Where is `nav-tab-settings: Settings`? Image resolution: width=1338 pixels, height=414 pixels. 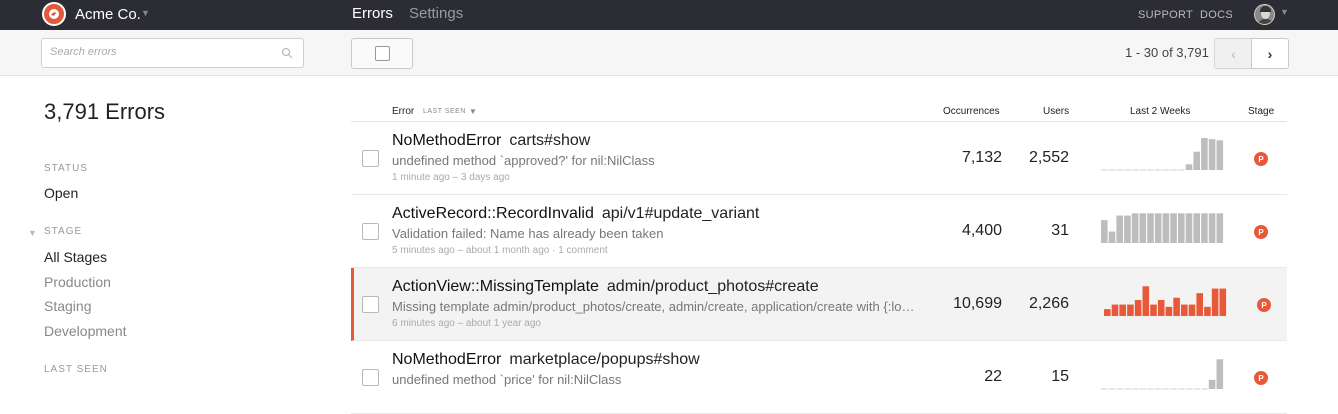 nav-tab-settings: Settings is located at coordinates (436, 13).